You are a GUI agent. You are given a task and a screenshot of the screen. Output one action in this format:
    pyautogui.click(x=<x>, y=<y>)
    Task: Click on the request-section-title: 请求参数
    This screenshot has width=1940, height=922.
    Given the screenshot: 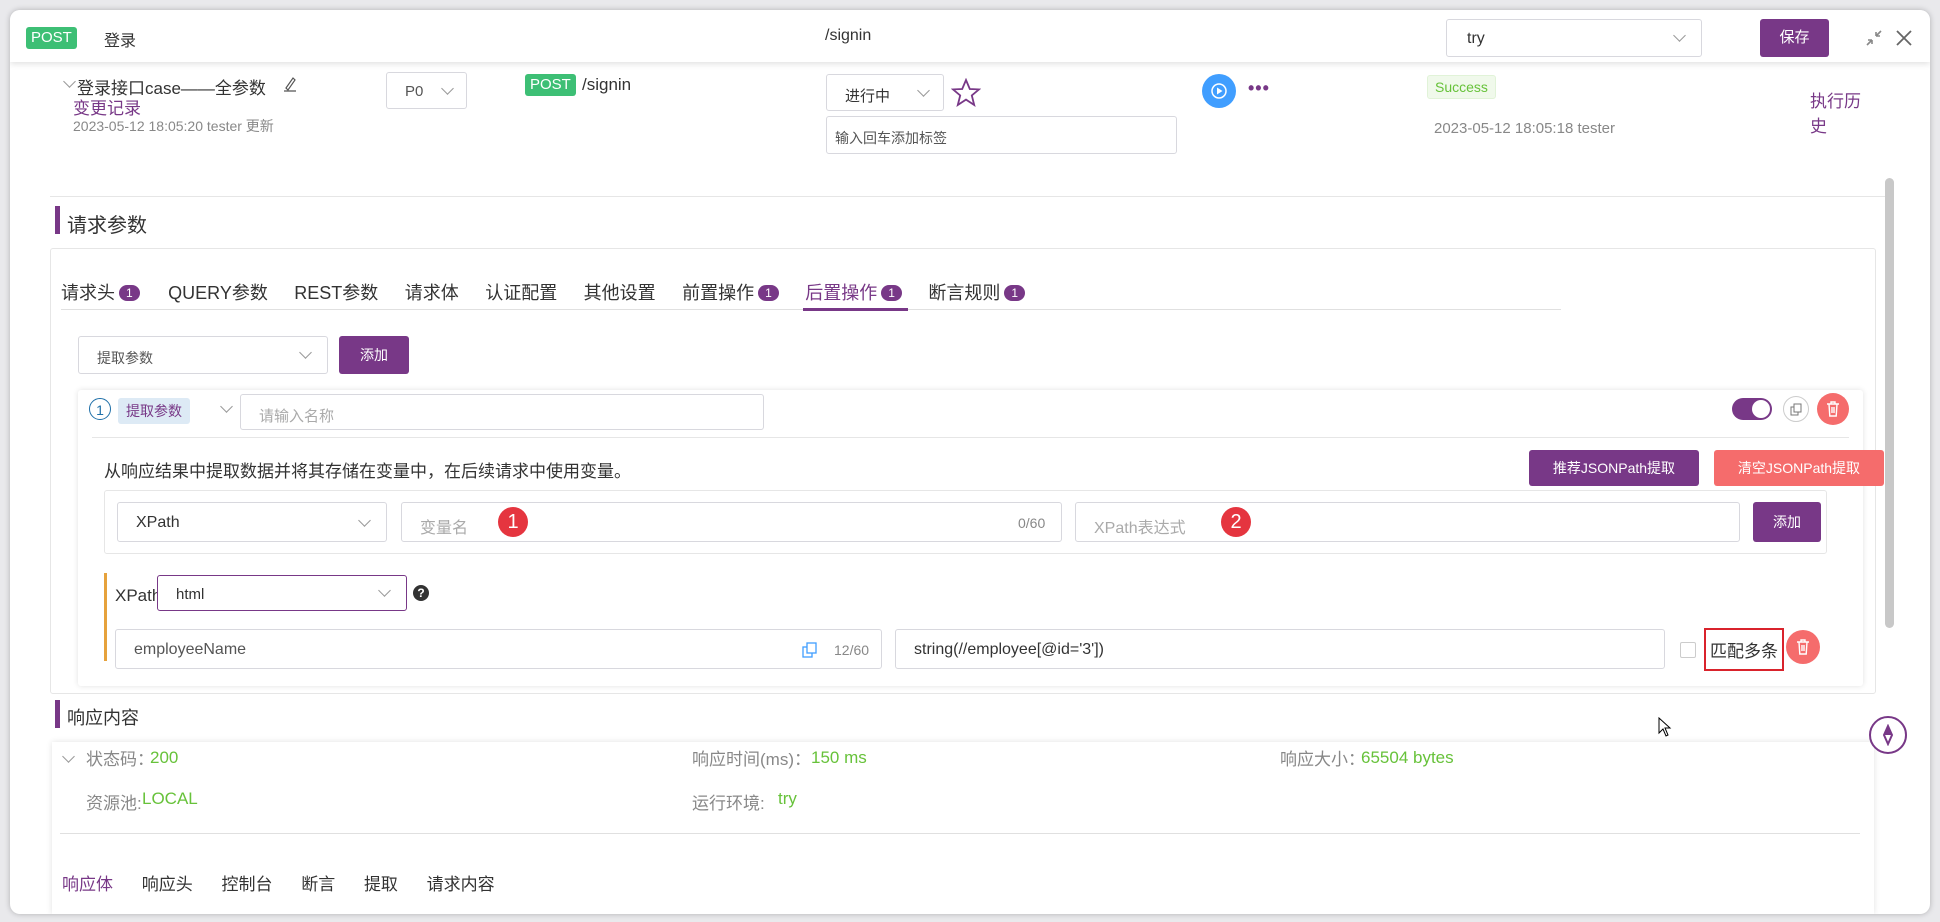 What is the action you would take?
    pyautogui.click(x=107, y=226)
    